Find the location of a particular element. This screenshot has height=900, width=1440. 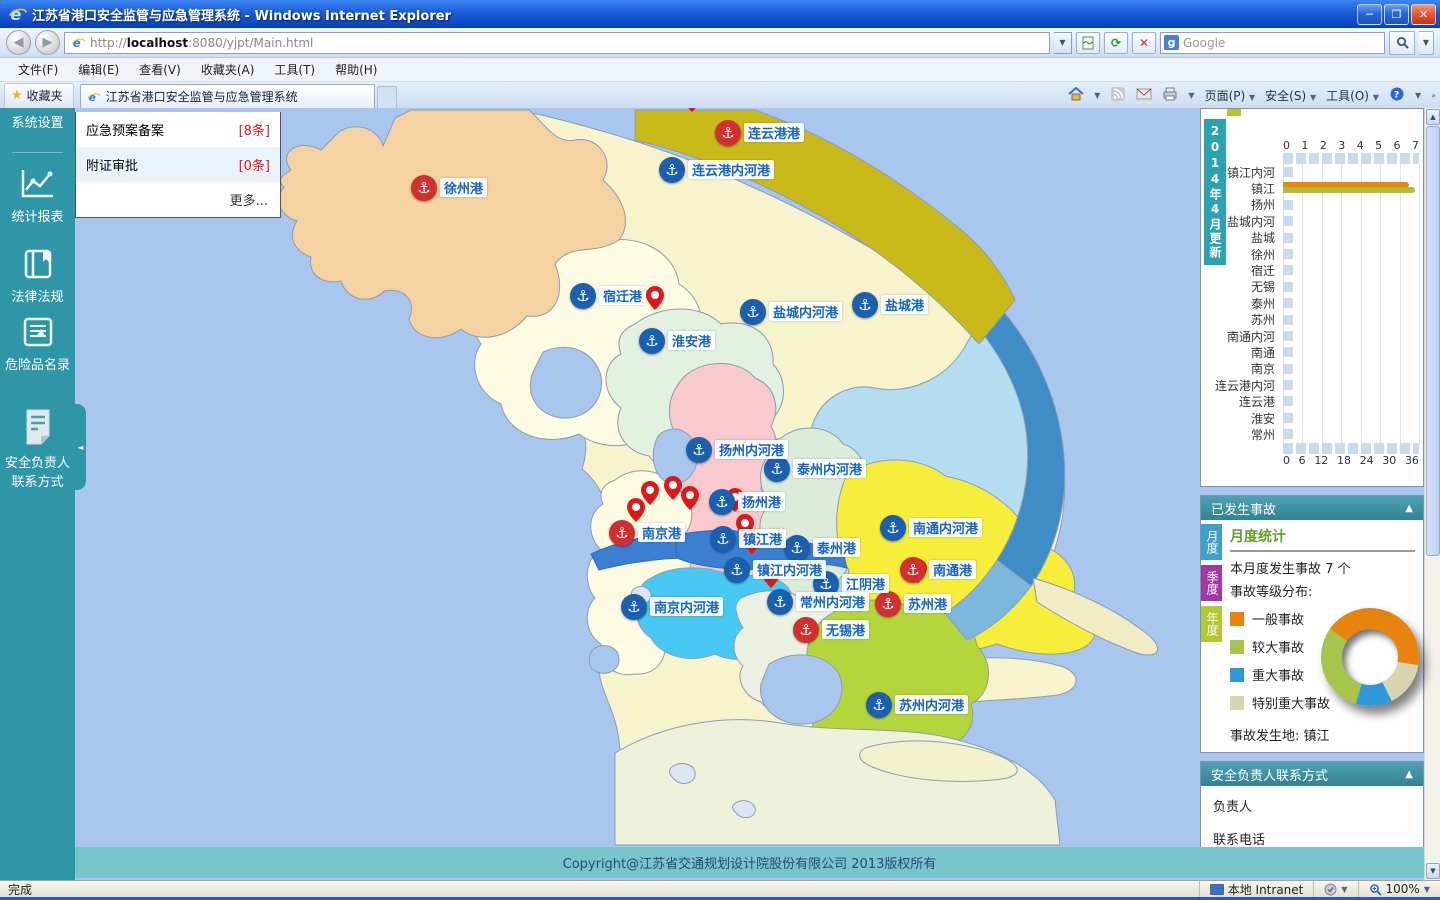

port-label: 连云港内河港 is located at coordinates (731, 169).